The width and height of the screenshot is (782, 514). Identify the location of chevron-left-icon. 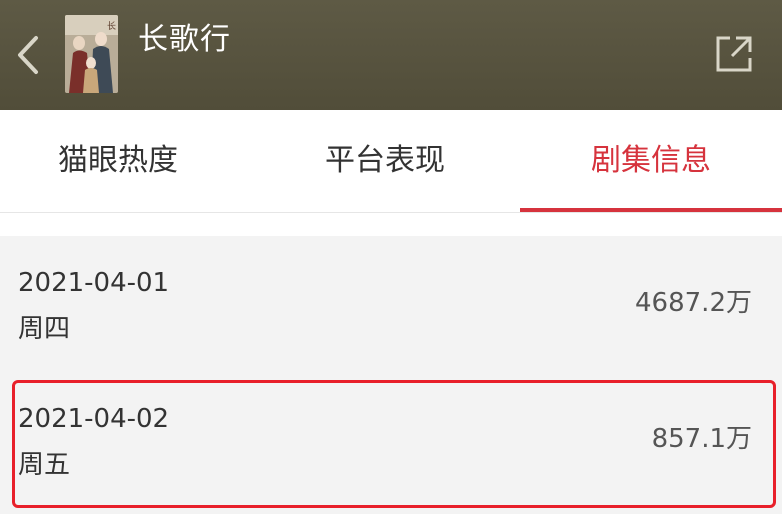
(28, 55).